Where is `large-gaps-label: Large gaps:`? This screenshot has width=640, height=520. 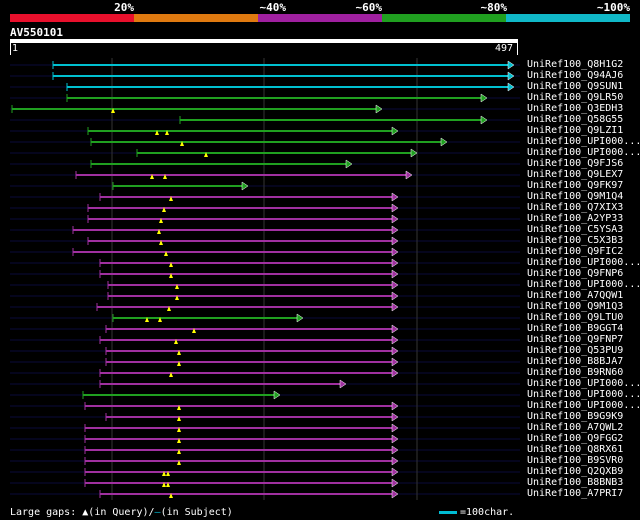
large-gaps-label: Large gaps: is located at coordinates (43, 512).